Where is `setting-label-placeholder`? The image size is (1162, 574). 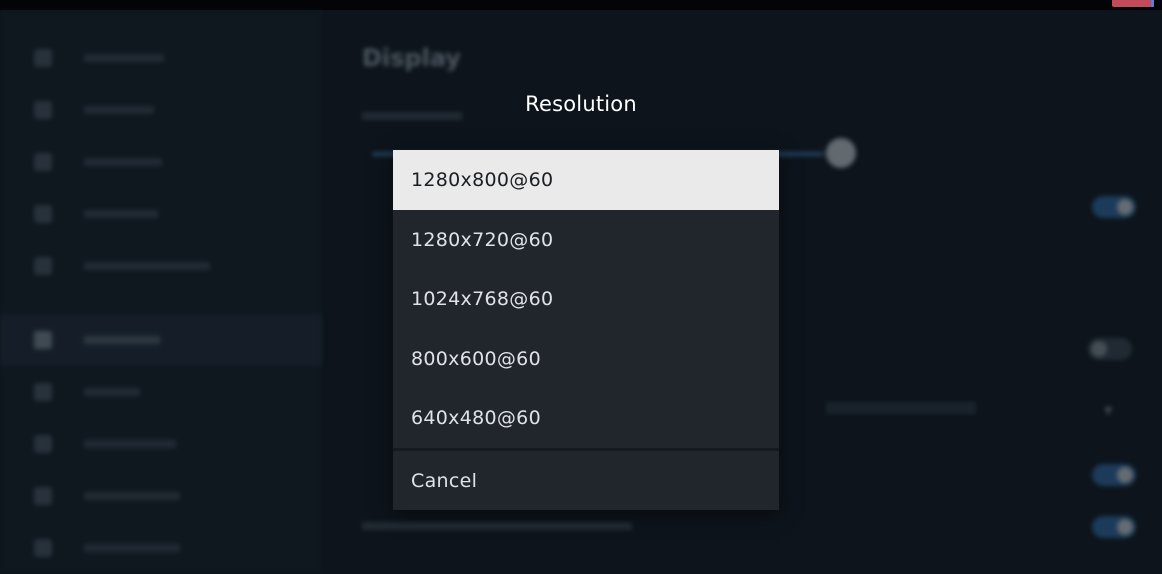 setting-label-placeholder is located at coordinates (497, 526).